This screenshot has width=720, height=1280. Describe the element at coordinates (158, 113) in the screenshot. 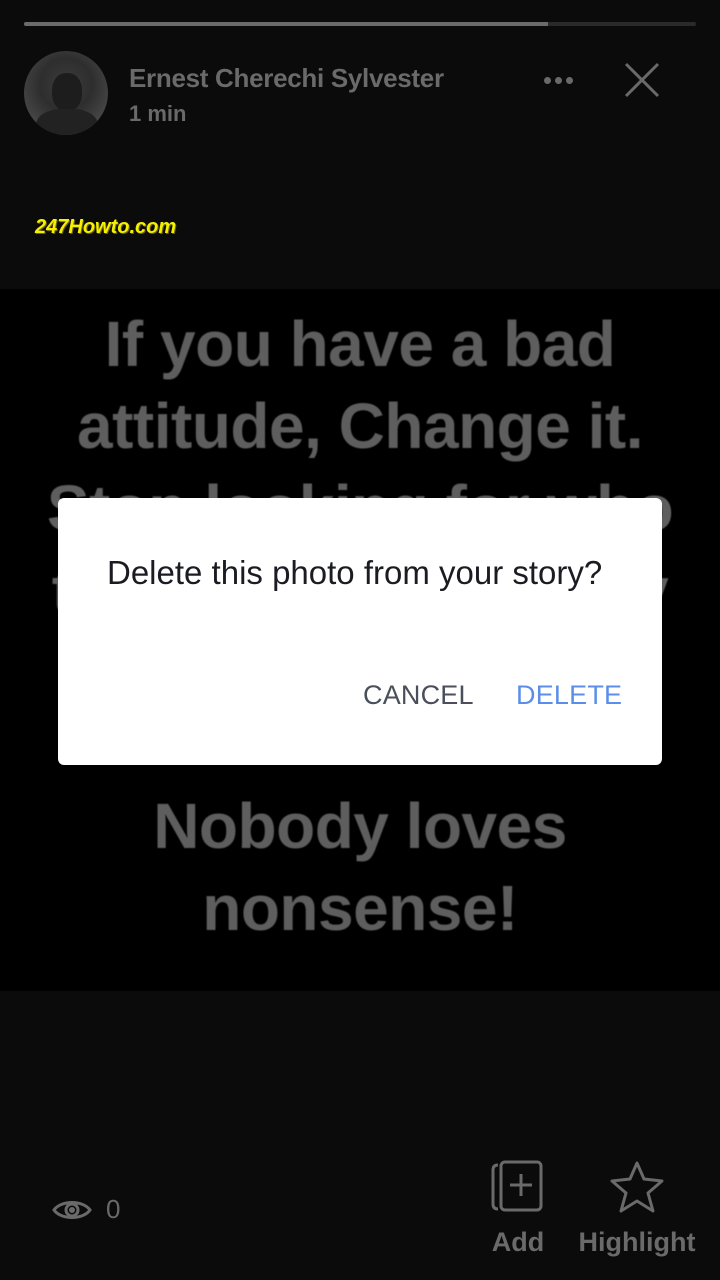

I see `post-time: 1 min` at that location.